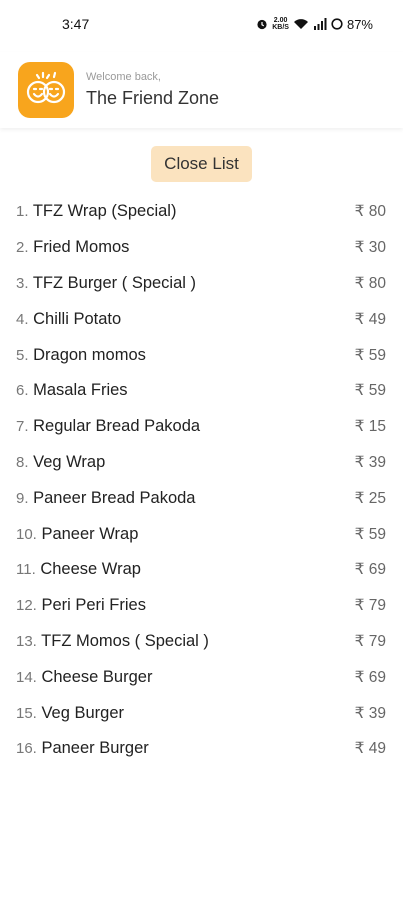 The image size is (403, 900). Describe the element at coordinates (370, 248) in the screenshot. I see `menu-item-price: ₹ 30` at that location.